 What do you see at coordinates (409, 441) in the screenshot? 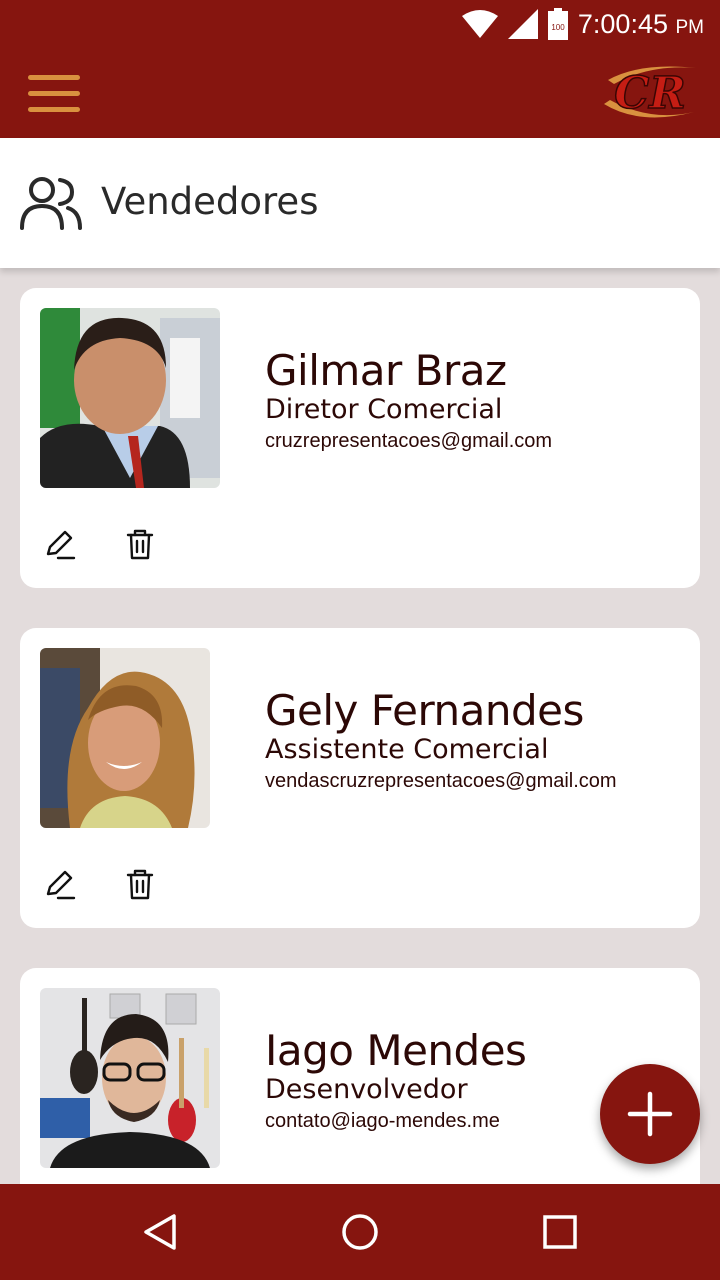
I see `seller-email: cruzrepresentacoes@gmail.com` at bounding box center [409, 441].